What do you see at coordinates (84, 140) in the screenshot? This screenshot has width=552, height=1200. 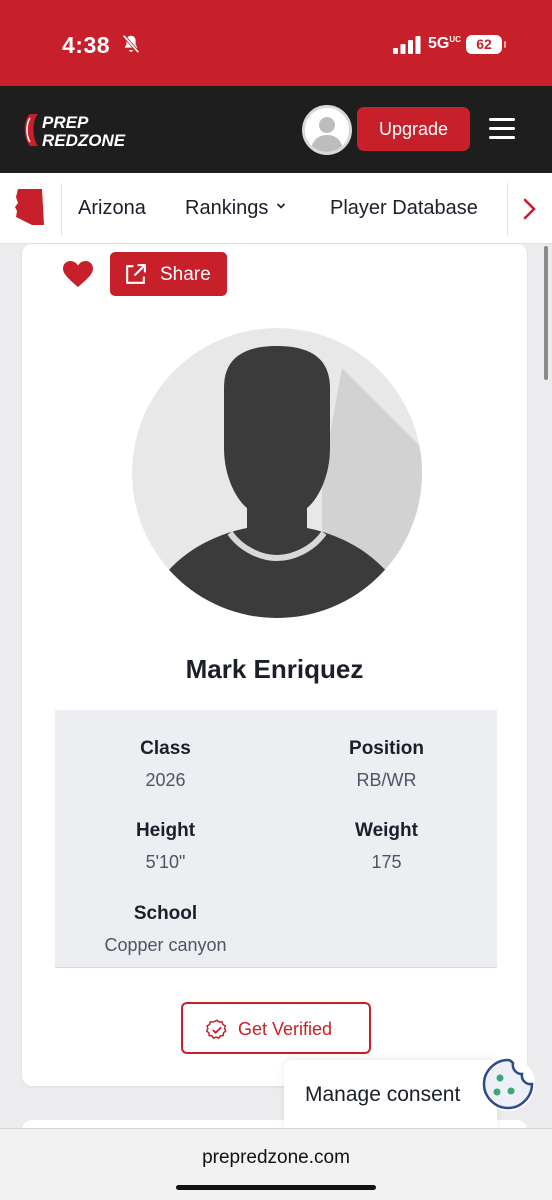 I see `logo-text-redzone: REDZONE` at bounding box center [84, 140].